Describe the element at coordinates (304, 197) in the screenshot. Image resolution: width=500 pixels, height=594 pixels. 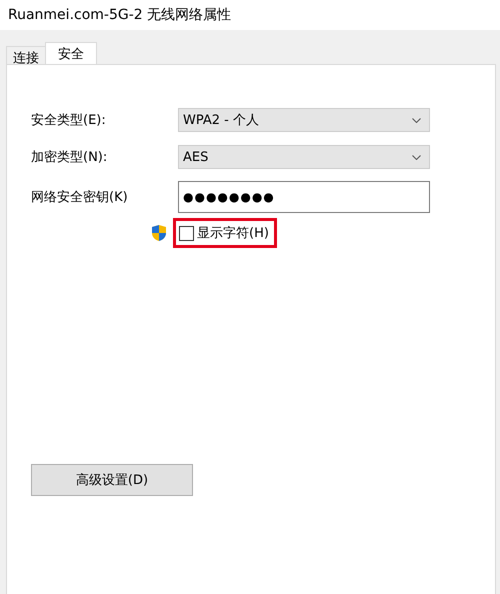
I see `input-field: ●●●●●●●●` at that location.